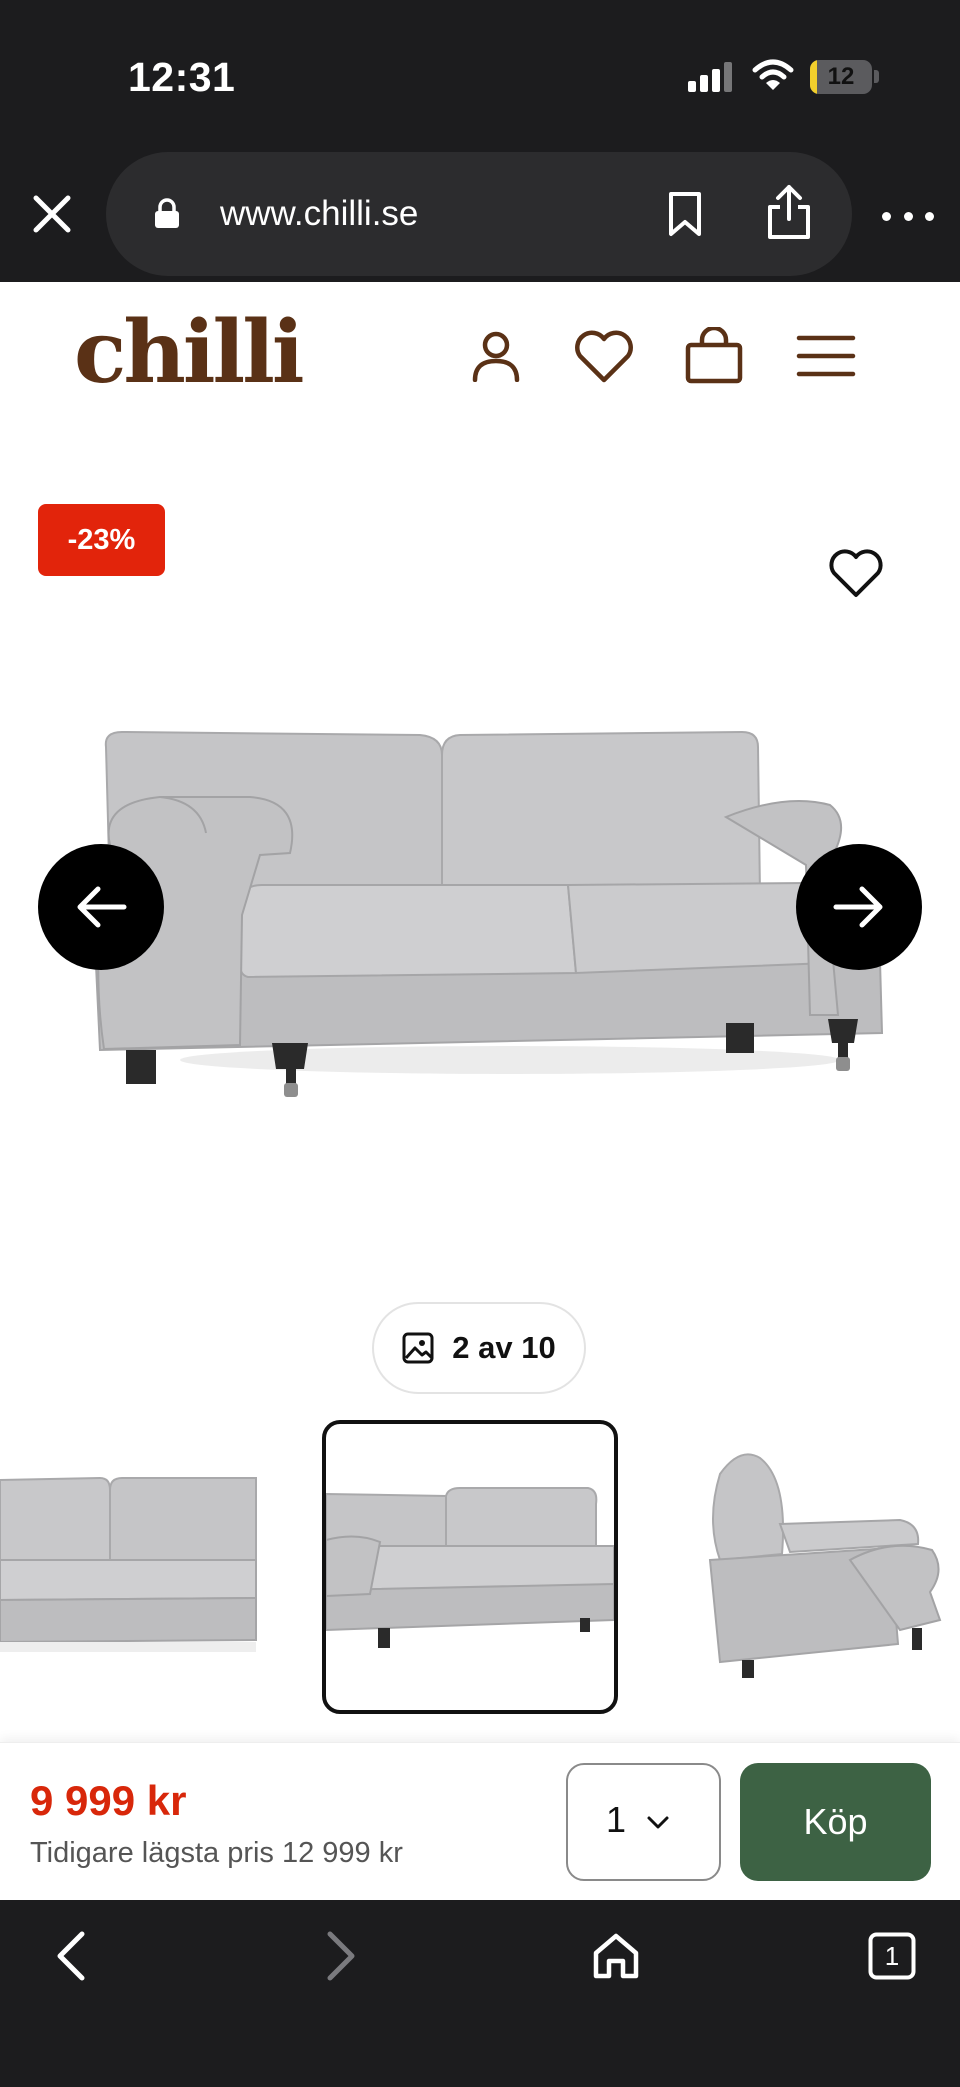 The height and width of the screenshot is (2087, 960). Describe the element at coordinates (480, 1993) in the screenshot. I see `browser-toolbar: 1` at that location.